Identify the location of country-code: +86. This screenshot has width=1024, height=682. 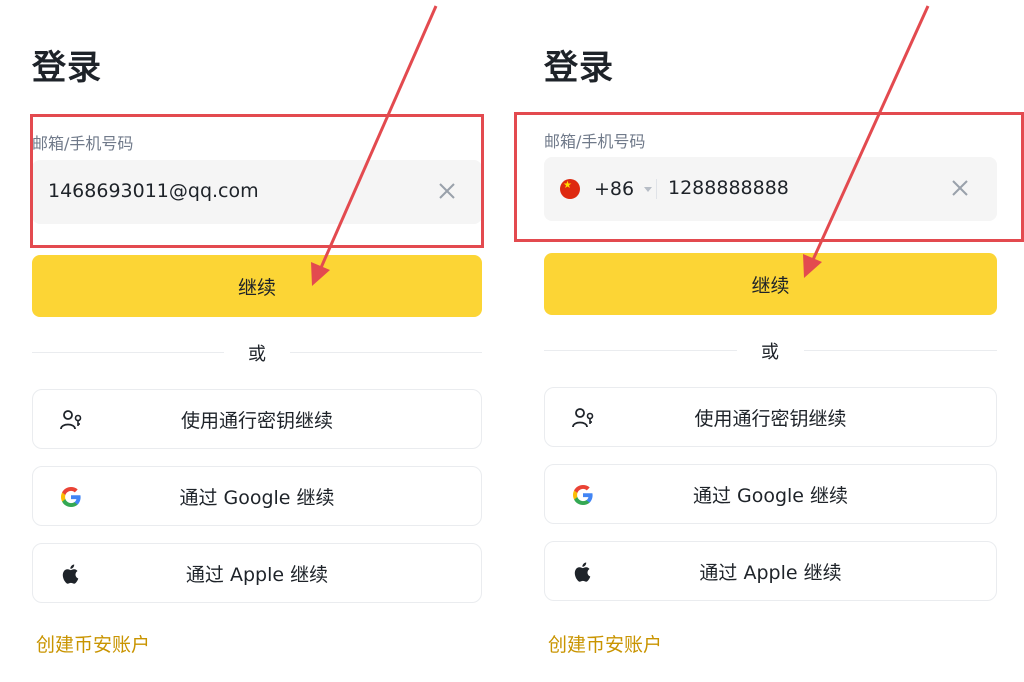
(614, 189).